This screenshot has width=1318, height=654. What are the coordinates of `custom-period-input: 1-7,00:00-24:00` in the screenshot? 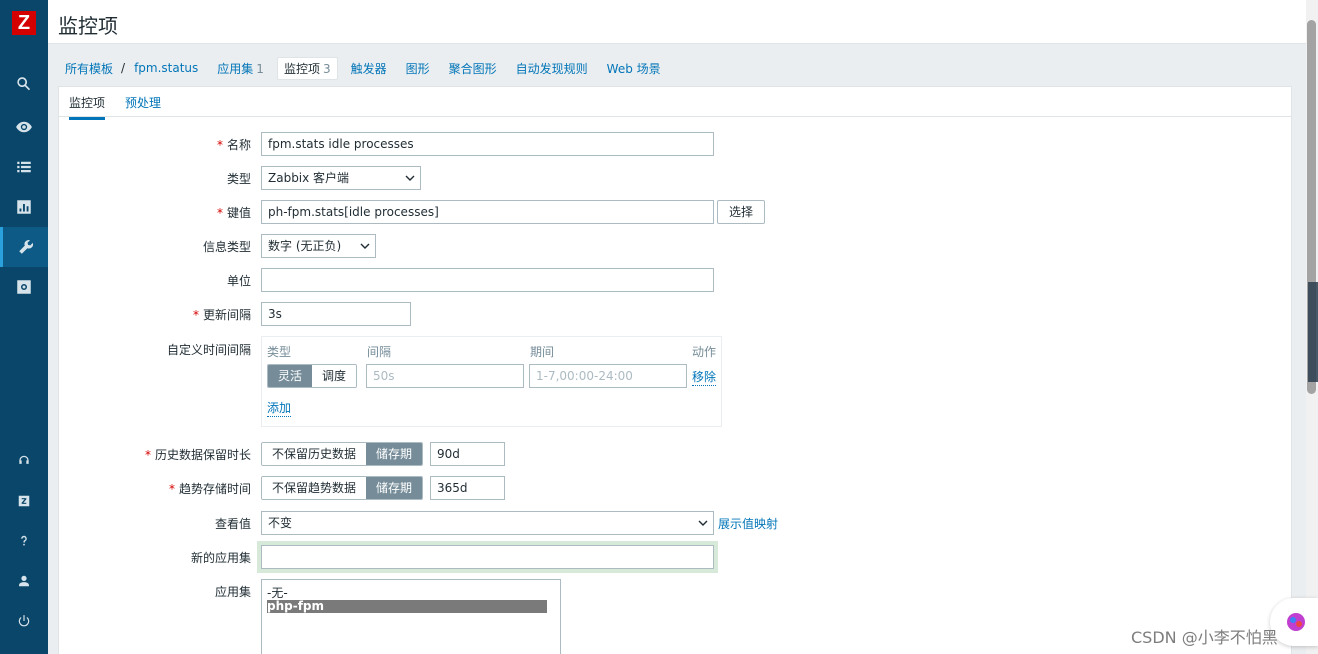 It's located at (608, 376).